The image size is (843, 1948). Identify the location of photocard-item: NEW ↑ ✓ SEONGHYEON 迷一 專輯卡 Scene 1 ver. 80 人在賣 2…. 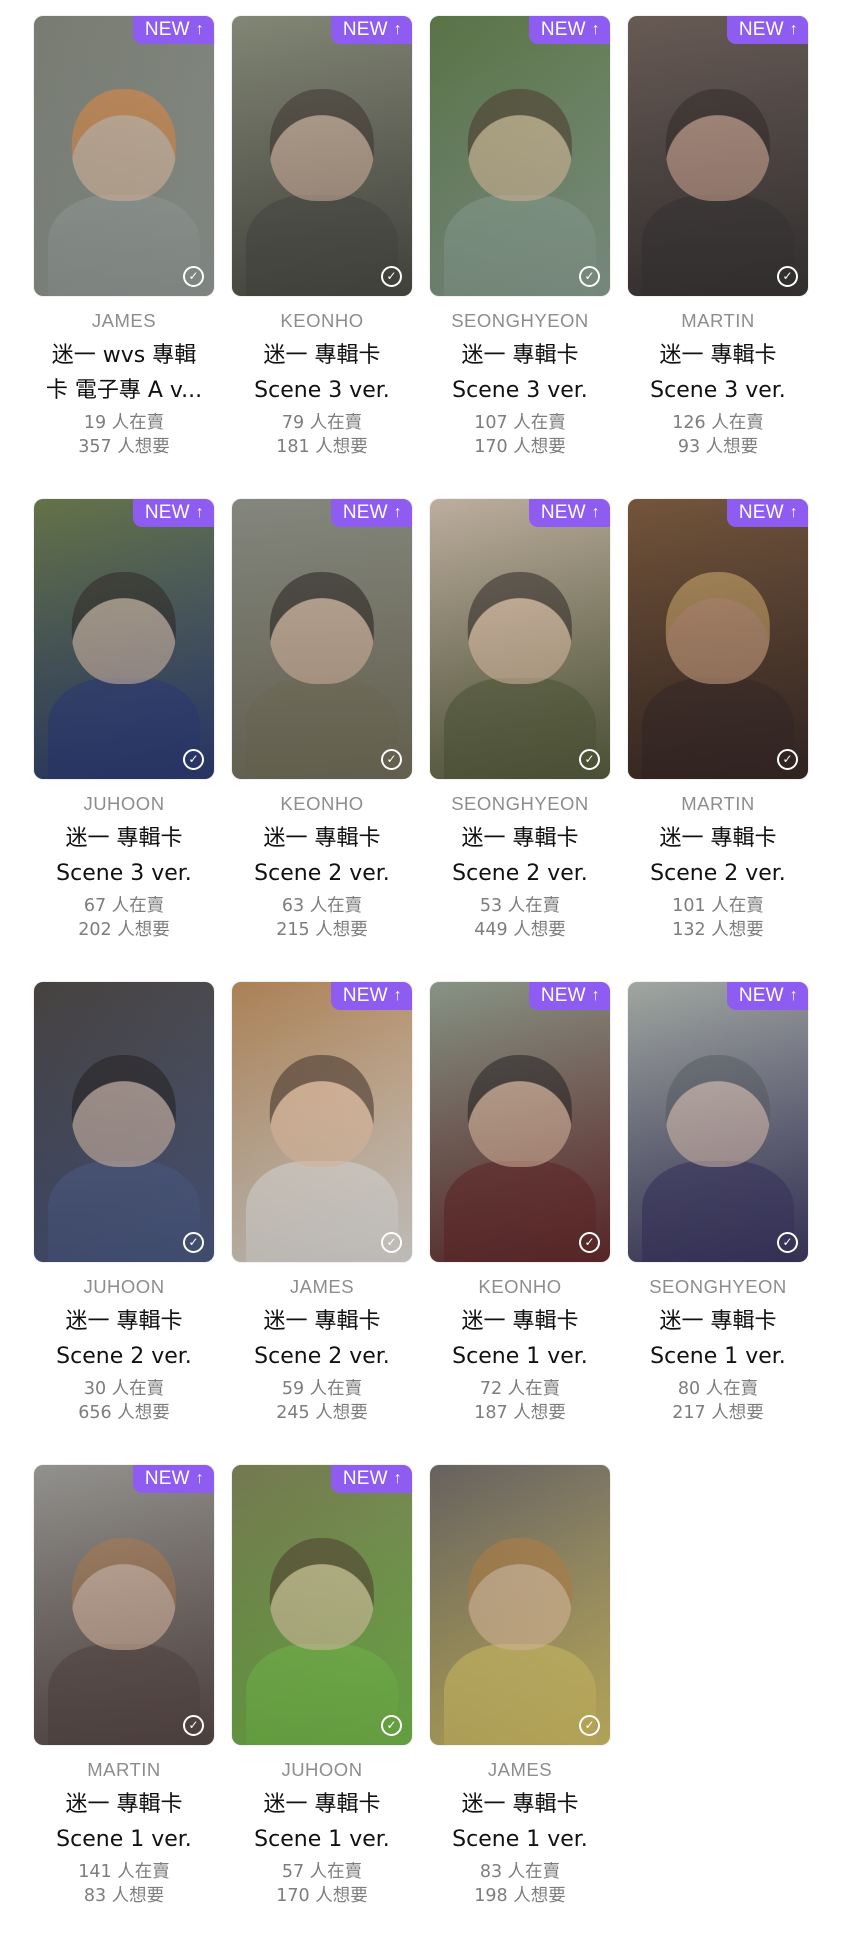
(718, 1223).